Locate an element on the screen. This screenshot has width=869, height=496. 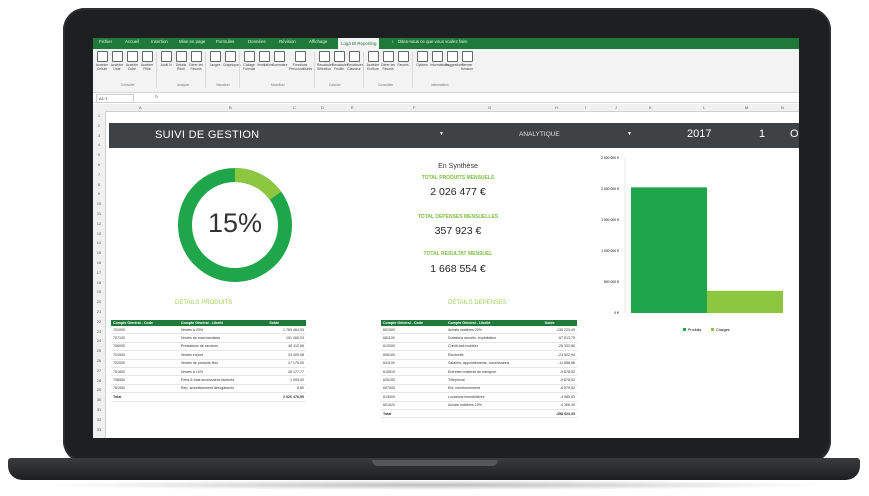
row-header: 19 is located at coordinates (99, 291).